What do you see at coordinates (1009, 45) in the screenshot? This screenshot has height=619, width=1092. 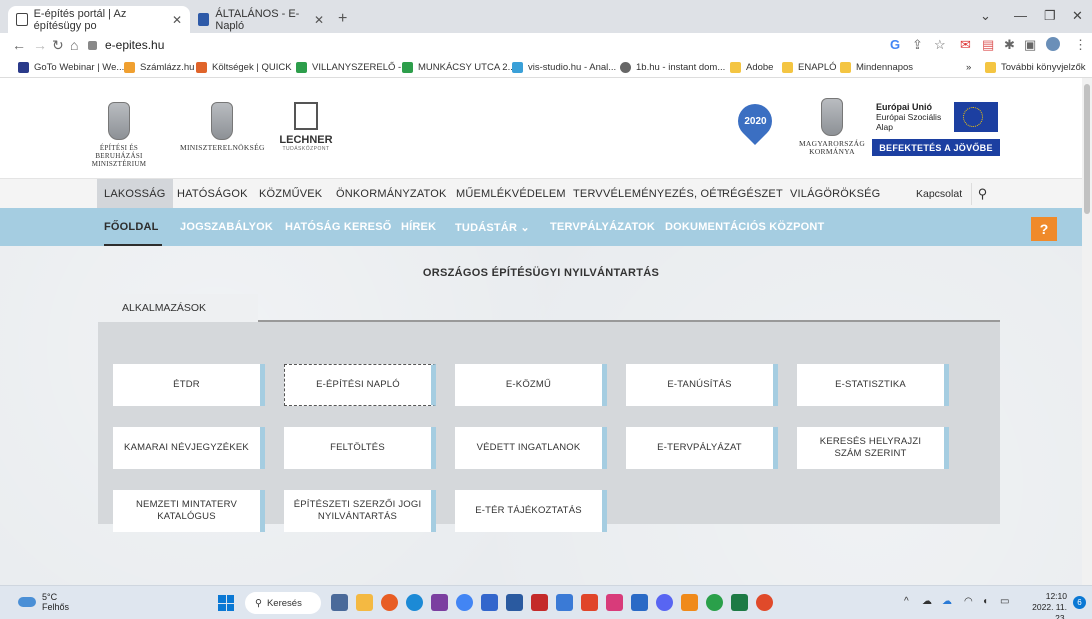 I see `extensions-puzzle-icon: ✱` at bounding box center [1009, 45].